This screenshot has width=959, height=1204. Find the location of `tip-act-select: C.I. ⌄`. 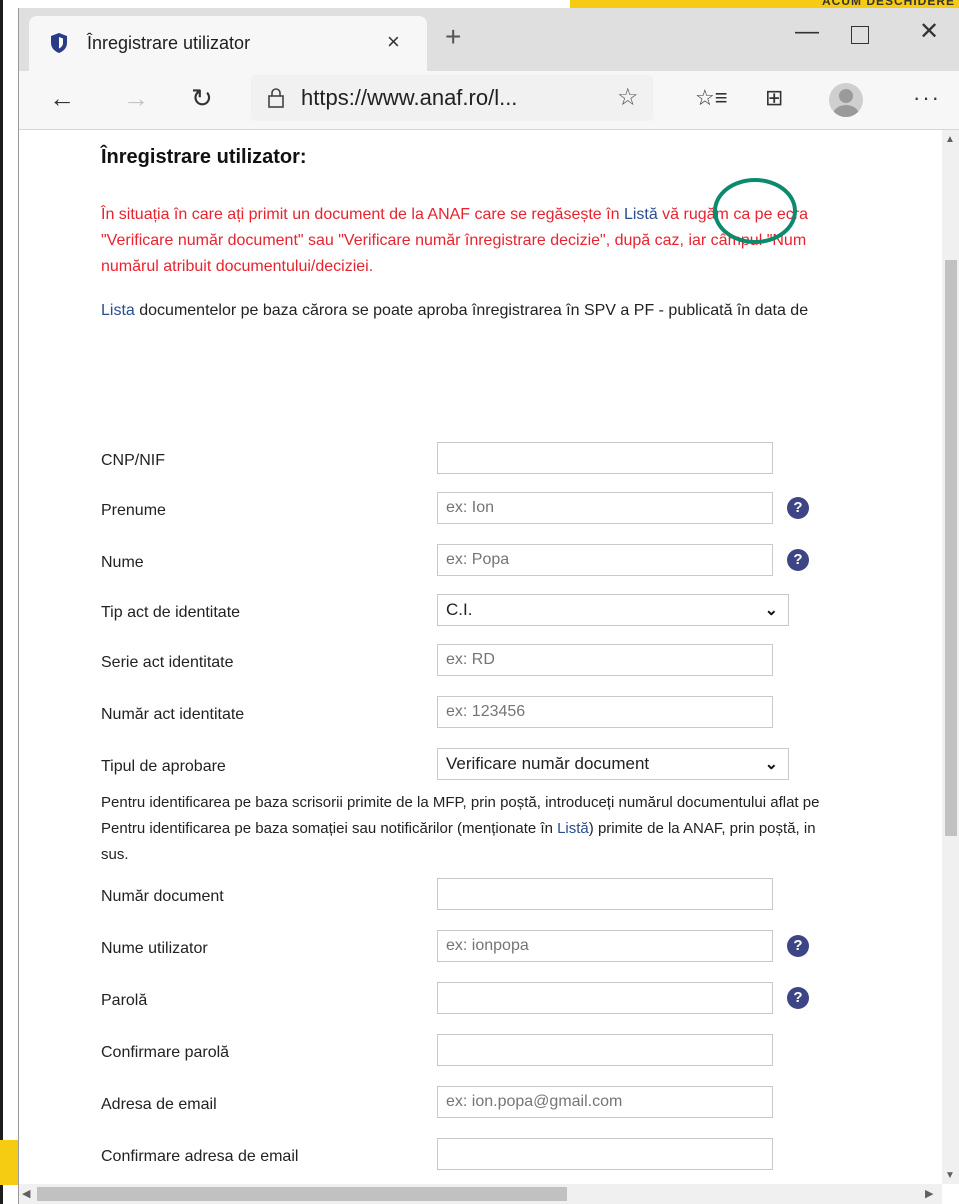

tip-act-select: C.I. ⌄ is located at coordinates (613, 610).